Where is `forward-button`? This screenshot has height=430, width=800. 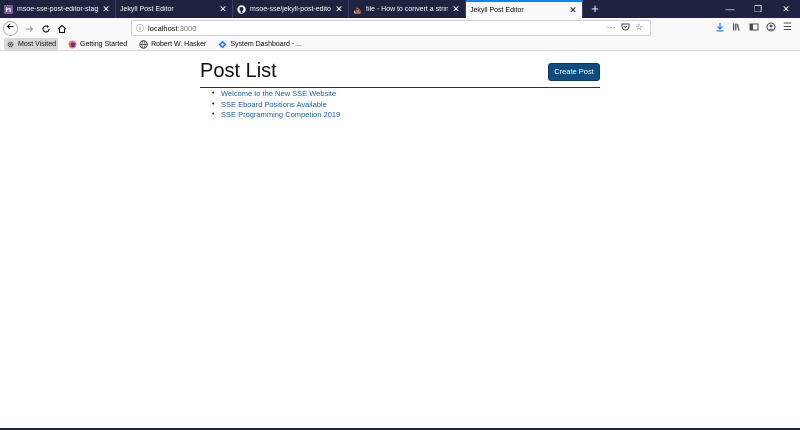
forward-button is located at coordinates (29, 29).